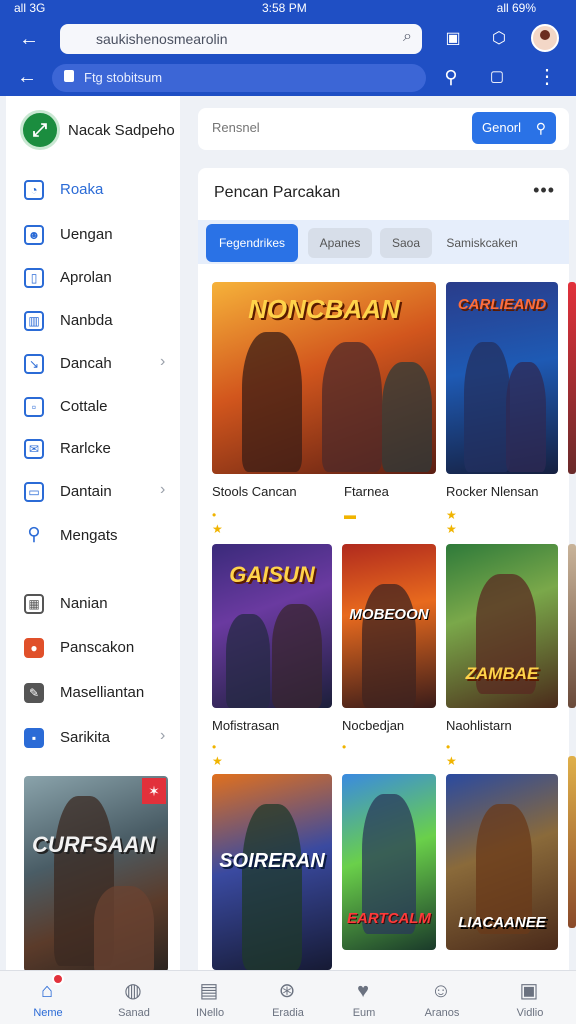 The width and height of the screenshot is (576, 1024). I want to click on nav-eradia: ⊛ Eradia, so click(288, 997).